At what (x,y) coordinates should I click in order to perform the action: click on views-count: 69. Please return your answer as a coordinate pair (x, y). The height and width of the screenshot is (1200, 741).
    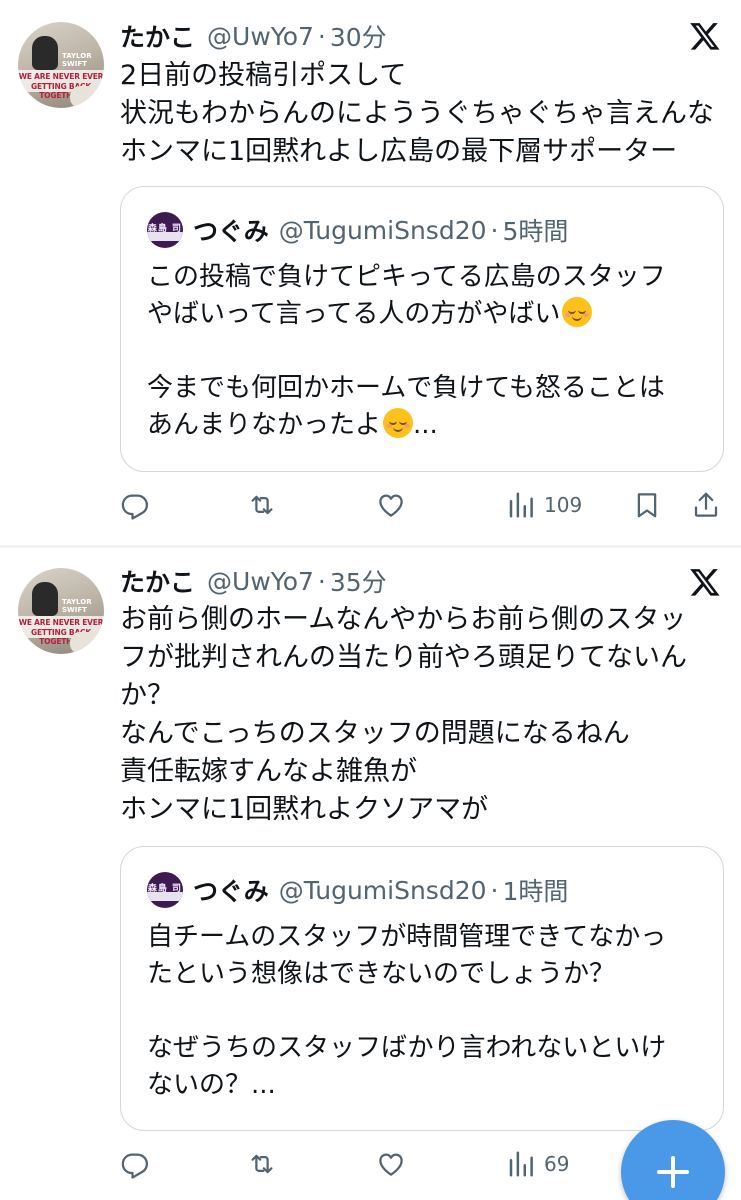
    Looking at the image, I should click on (557, 1164).